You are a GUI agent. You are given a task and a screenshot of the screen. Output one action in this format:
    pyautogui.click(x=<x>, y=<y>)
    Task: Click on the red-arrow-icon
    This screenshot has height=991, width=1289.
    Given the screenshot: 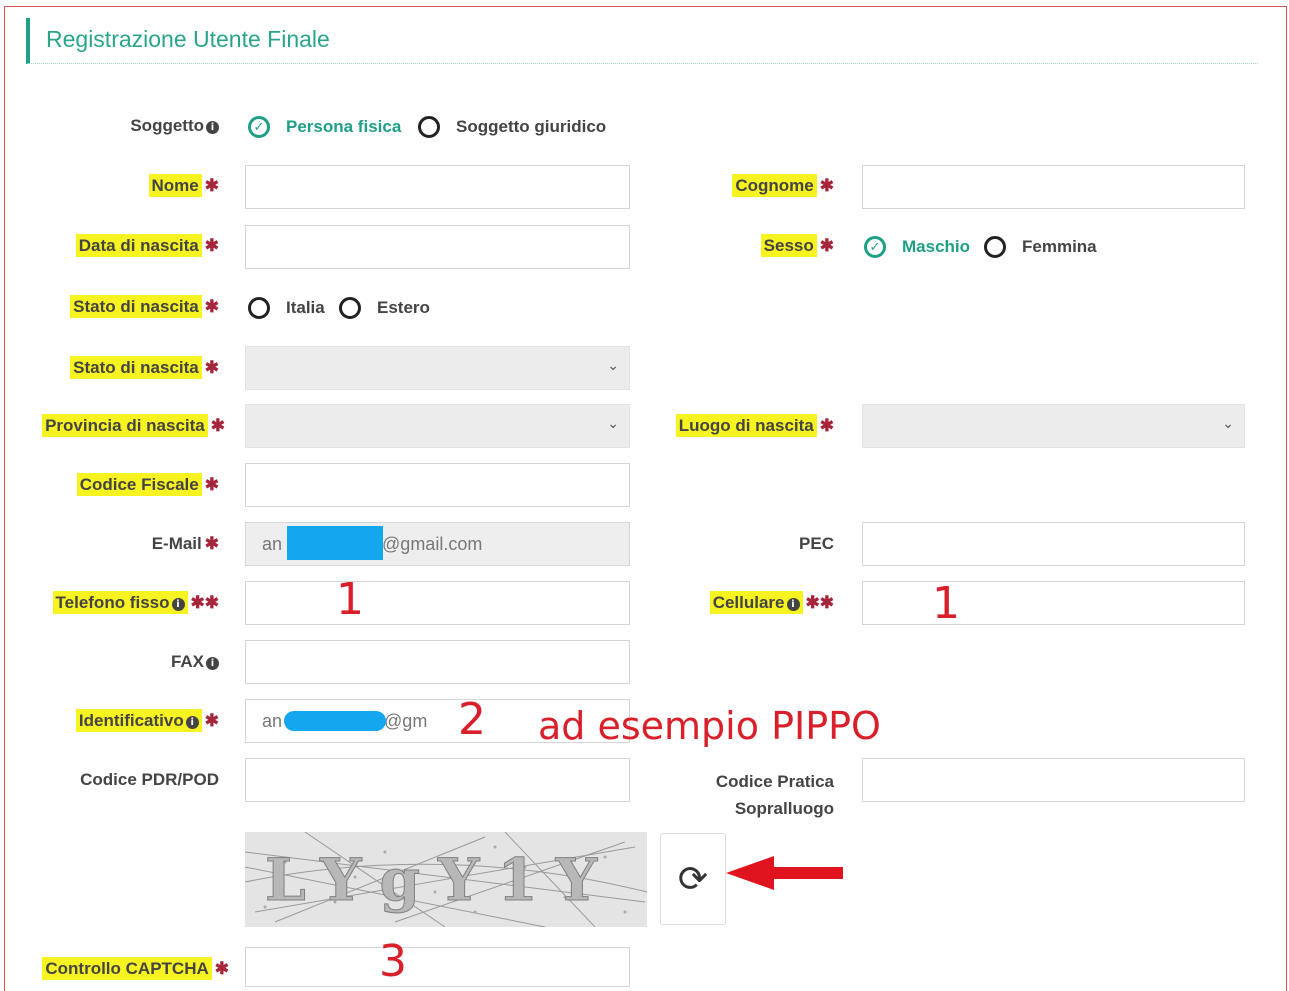 What is the action you would take?
    pyautogui.click(x=784, y=873)
    